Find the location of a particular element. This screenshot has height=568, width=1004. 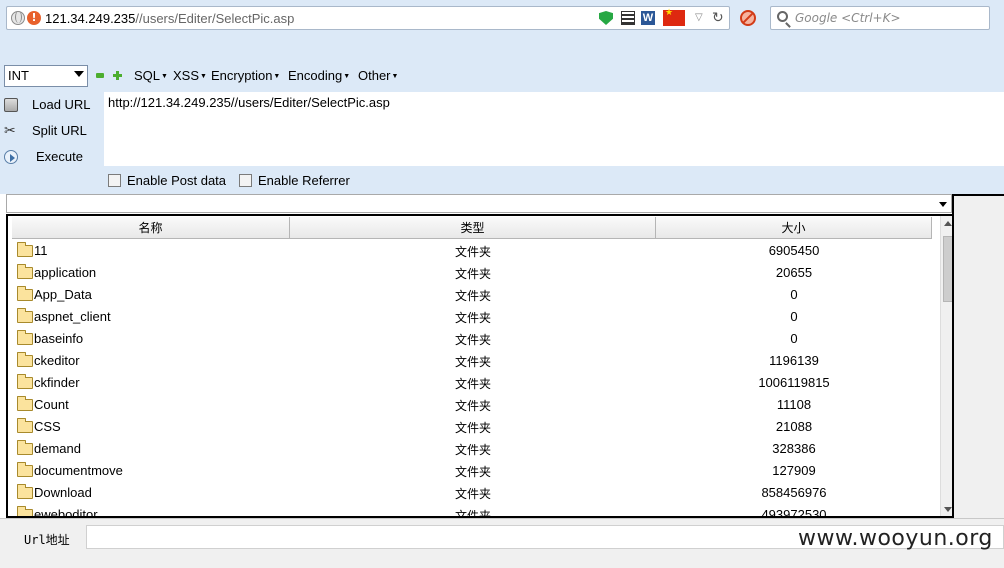

table-row: documentmove 文件夹 127909 is located at coordinates (472, 471).